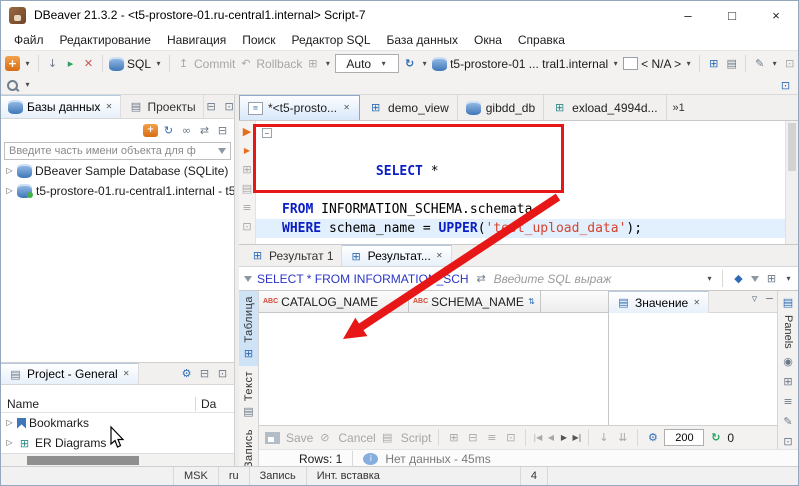 This screenshot has height=486, width=799. Describe the element at coordinates (788, 278) in the screenshot. I see `grid-config-dropdown-icon` at that location.